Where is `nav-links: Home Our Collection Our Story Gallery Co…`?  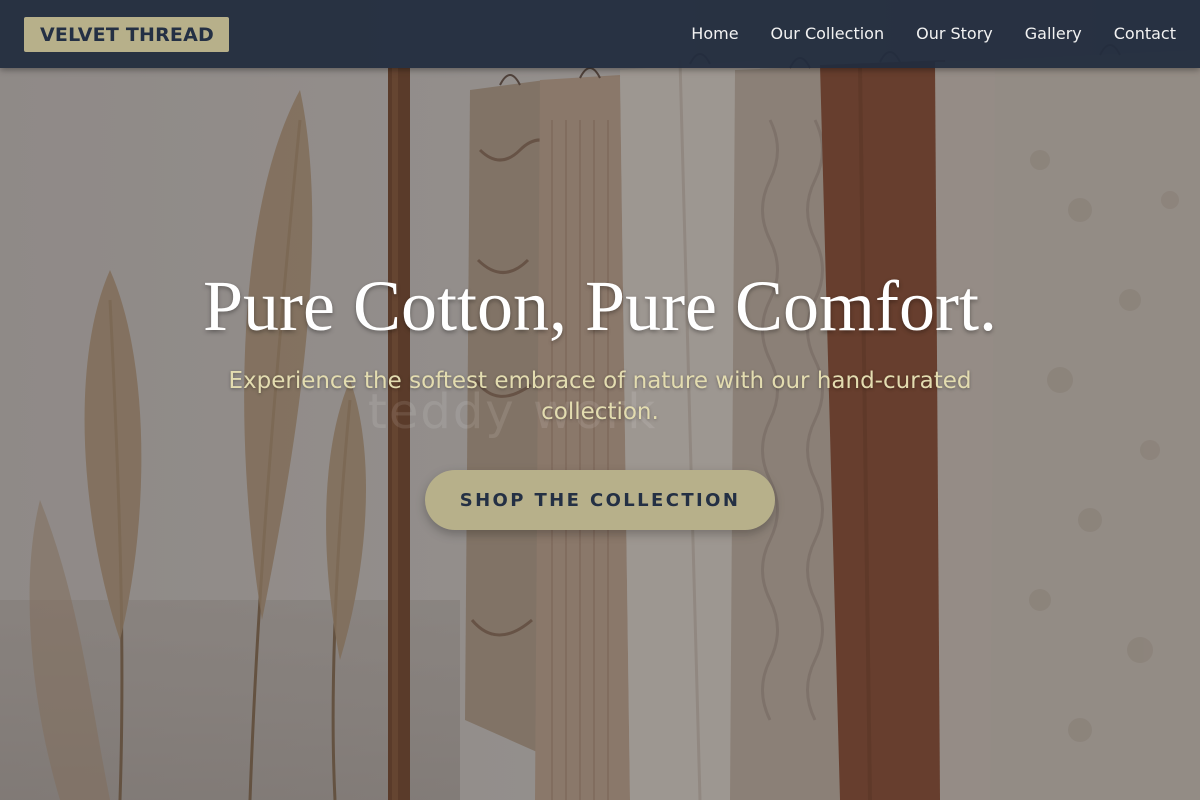
nav-links: Home Our Collection Our Story Gallery Co… is located at coordinates (933, 34).